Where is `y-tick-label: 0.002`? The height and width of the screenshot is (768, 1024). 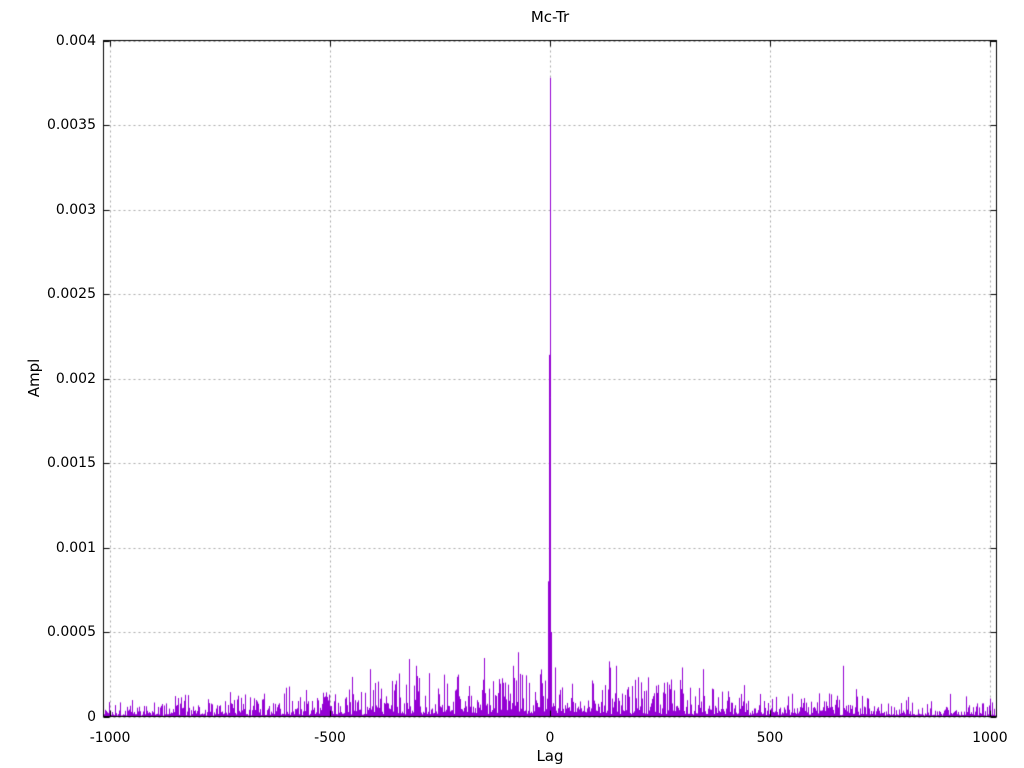
y-tick-label: 0.002 is located at coordinates (75, 378).